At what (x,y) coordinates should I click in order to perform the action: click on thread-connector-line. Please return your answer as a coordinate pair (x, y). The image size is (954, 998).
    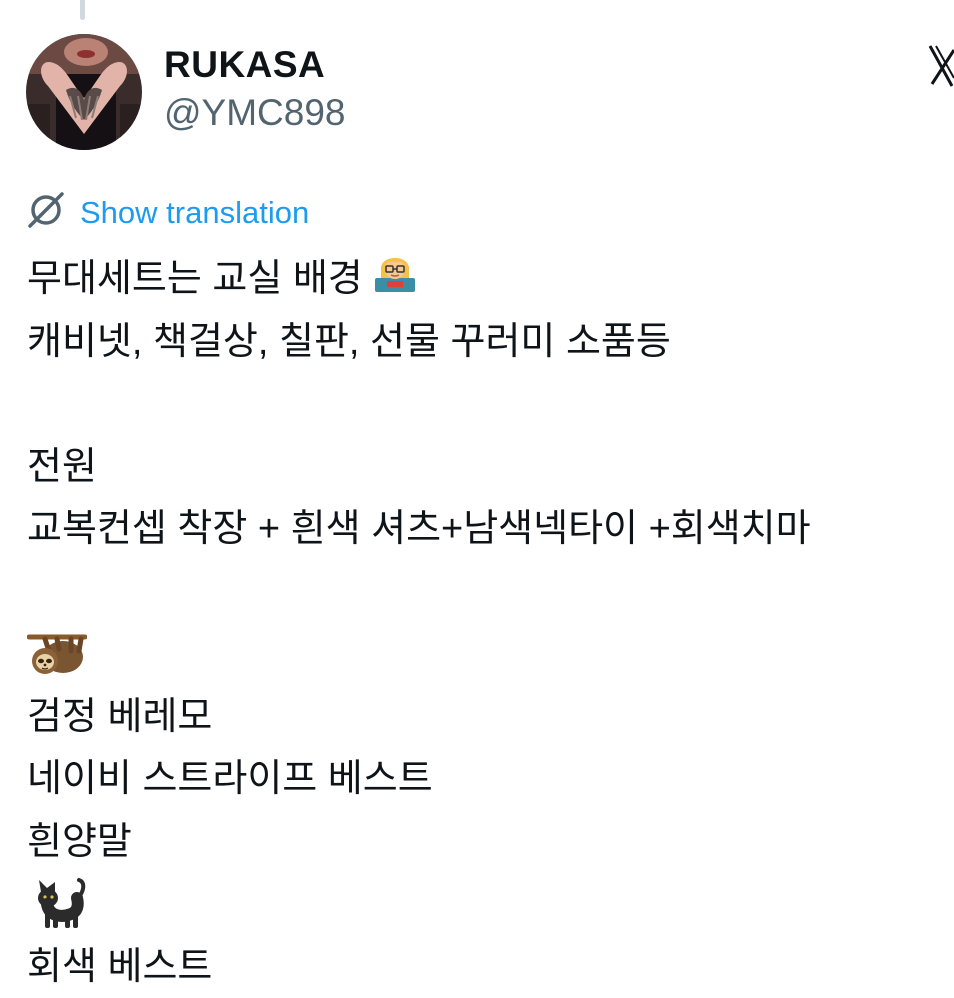
    Looking at the image, I should click on (82, 10).